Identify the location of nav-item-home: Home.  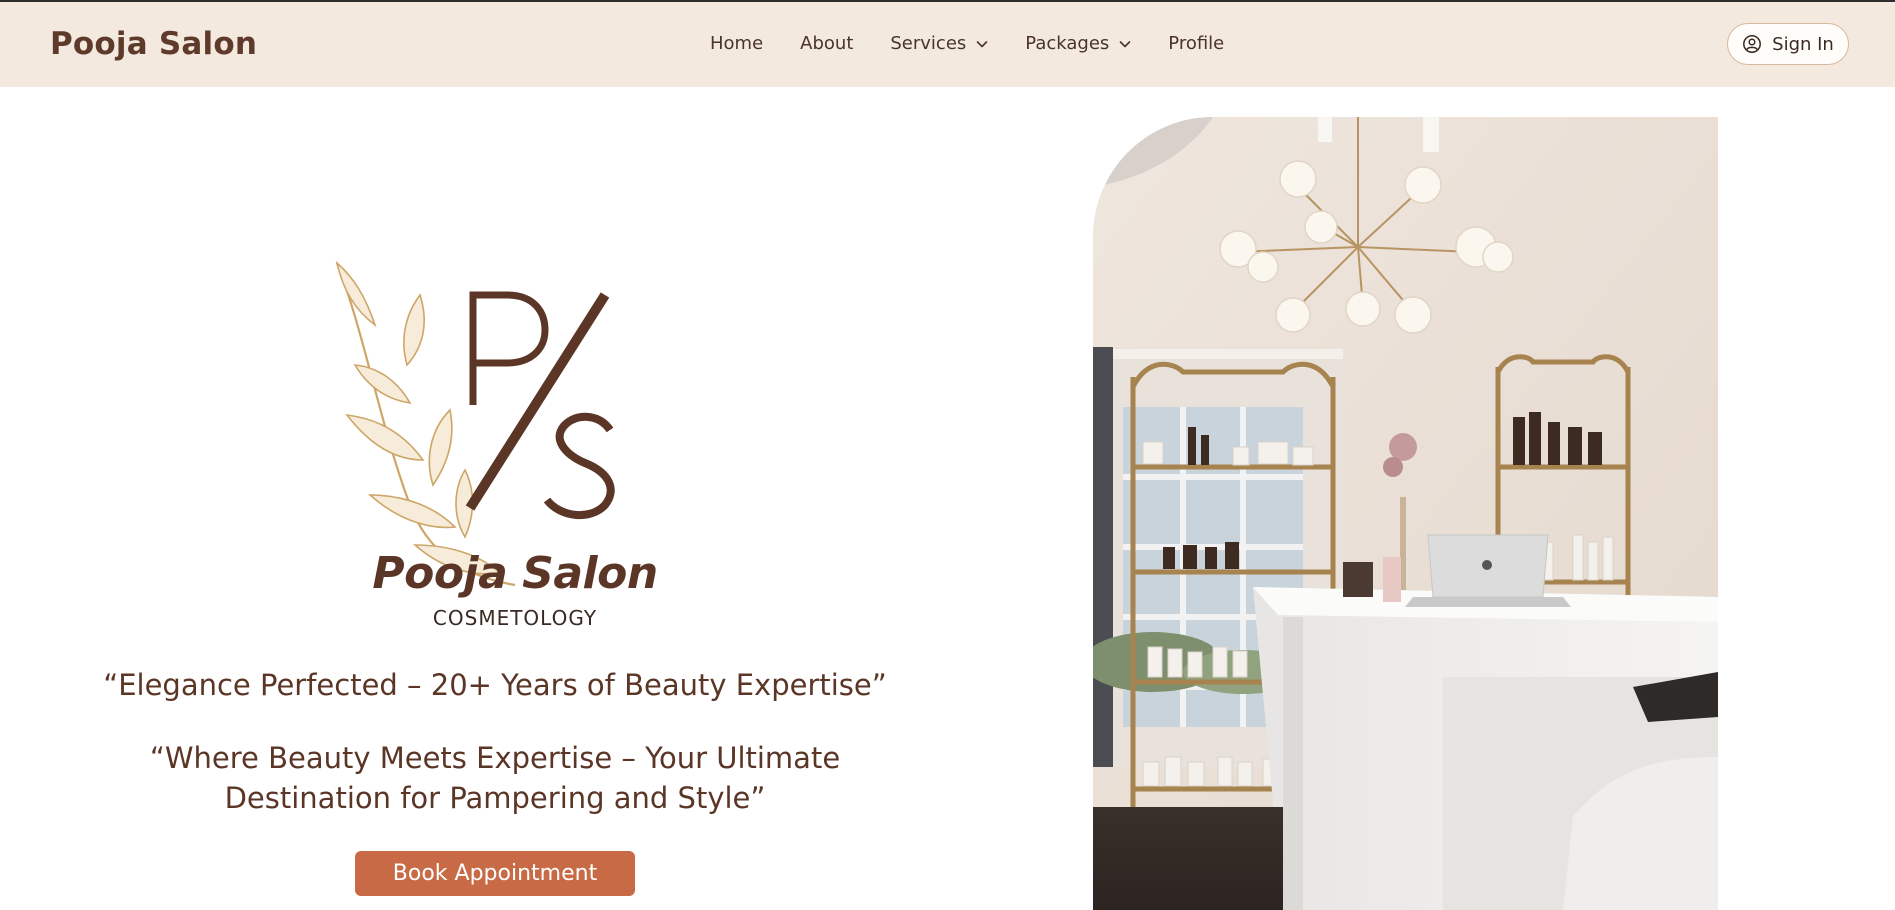
(736, 43).